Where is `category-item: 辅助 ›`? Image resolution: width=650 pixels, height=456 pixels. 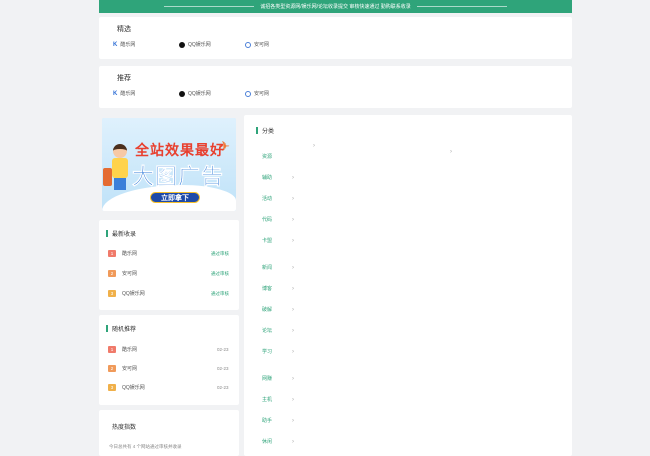
category-item: 辅助 › is located at coordinates (278, 178).